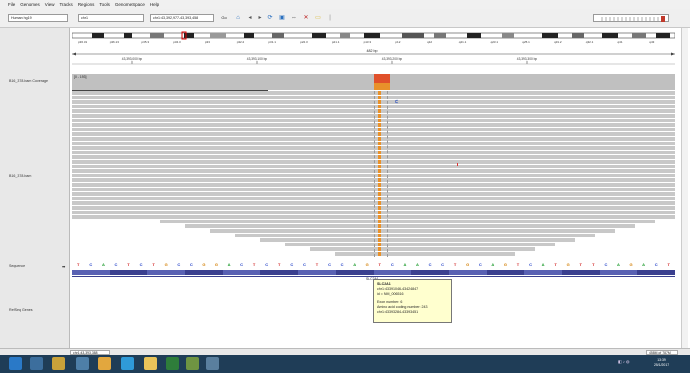 The image size is (690, 373). Describe the element at coordinates (86, 4) in the screenshot. I see `menu-regions: Regions` at that location.